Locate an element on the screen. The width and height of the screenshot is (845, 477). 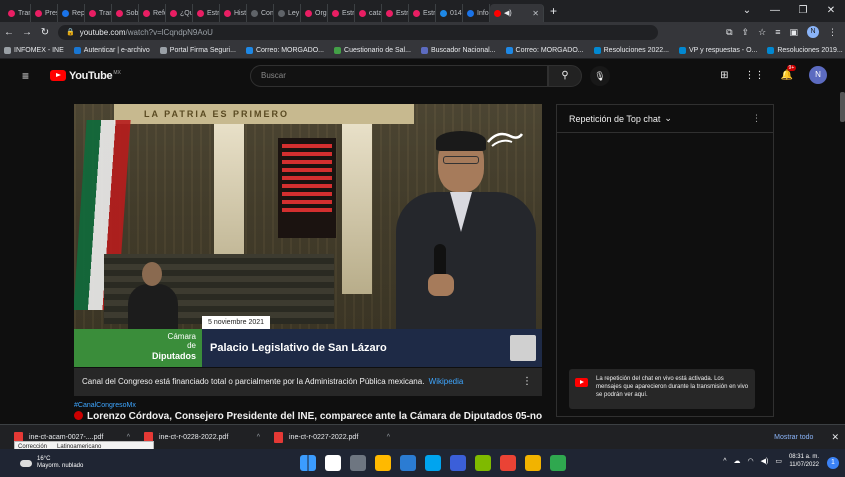
forward-button: → is located at coordinates (27, 32).